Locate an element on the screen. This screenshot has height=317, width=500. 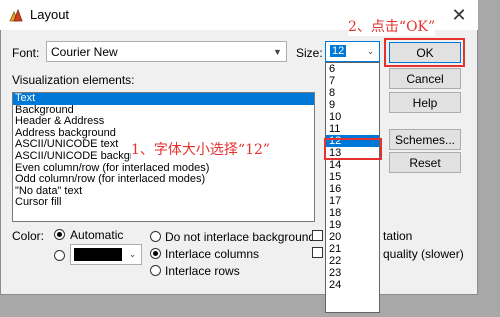
list-item: Odd column/row (for interlaced modes) is located at coordinates (163, 180).